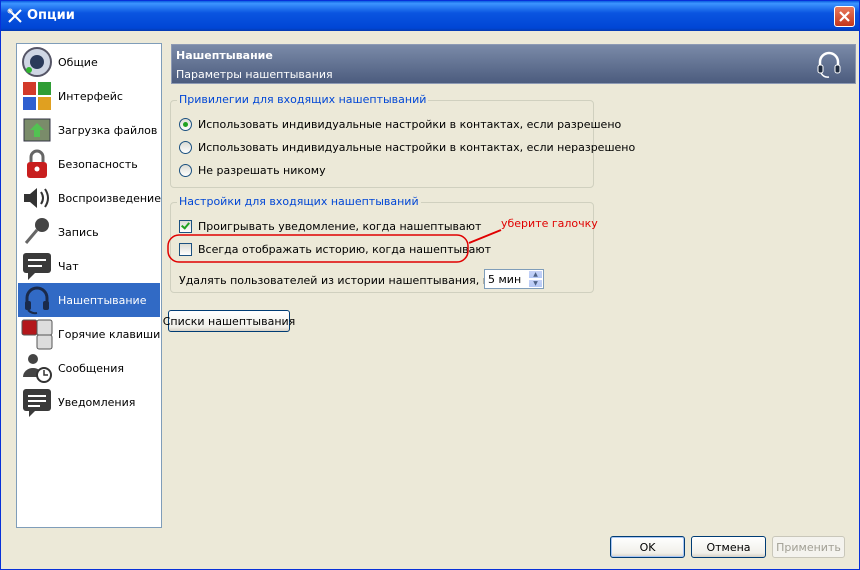 The image size is (860, 570). I want to click on close-button, so click(844, 16).